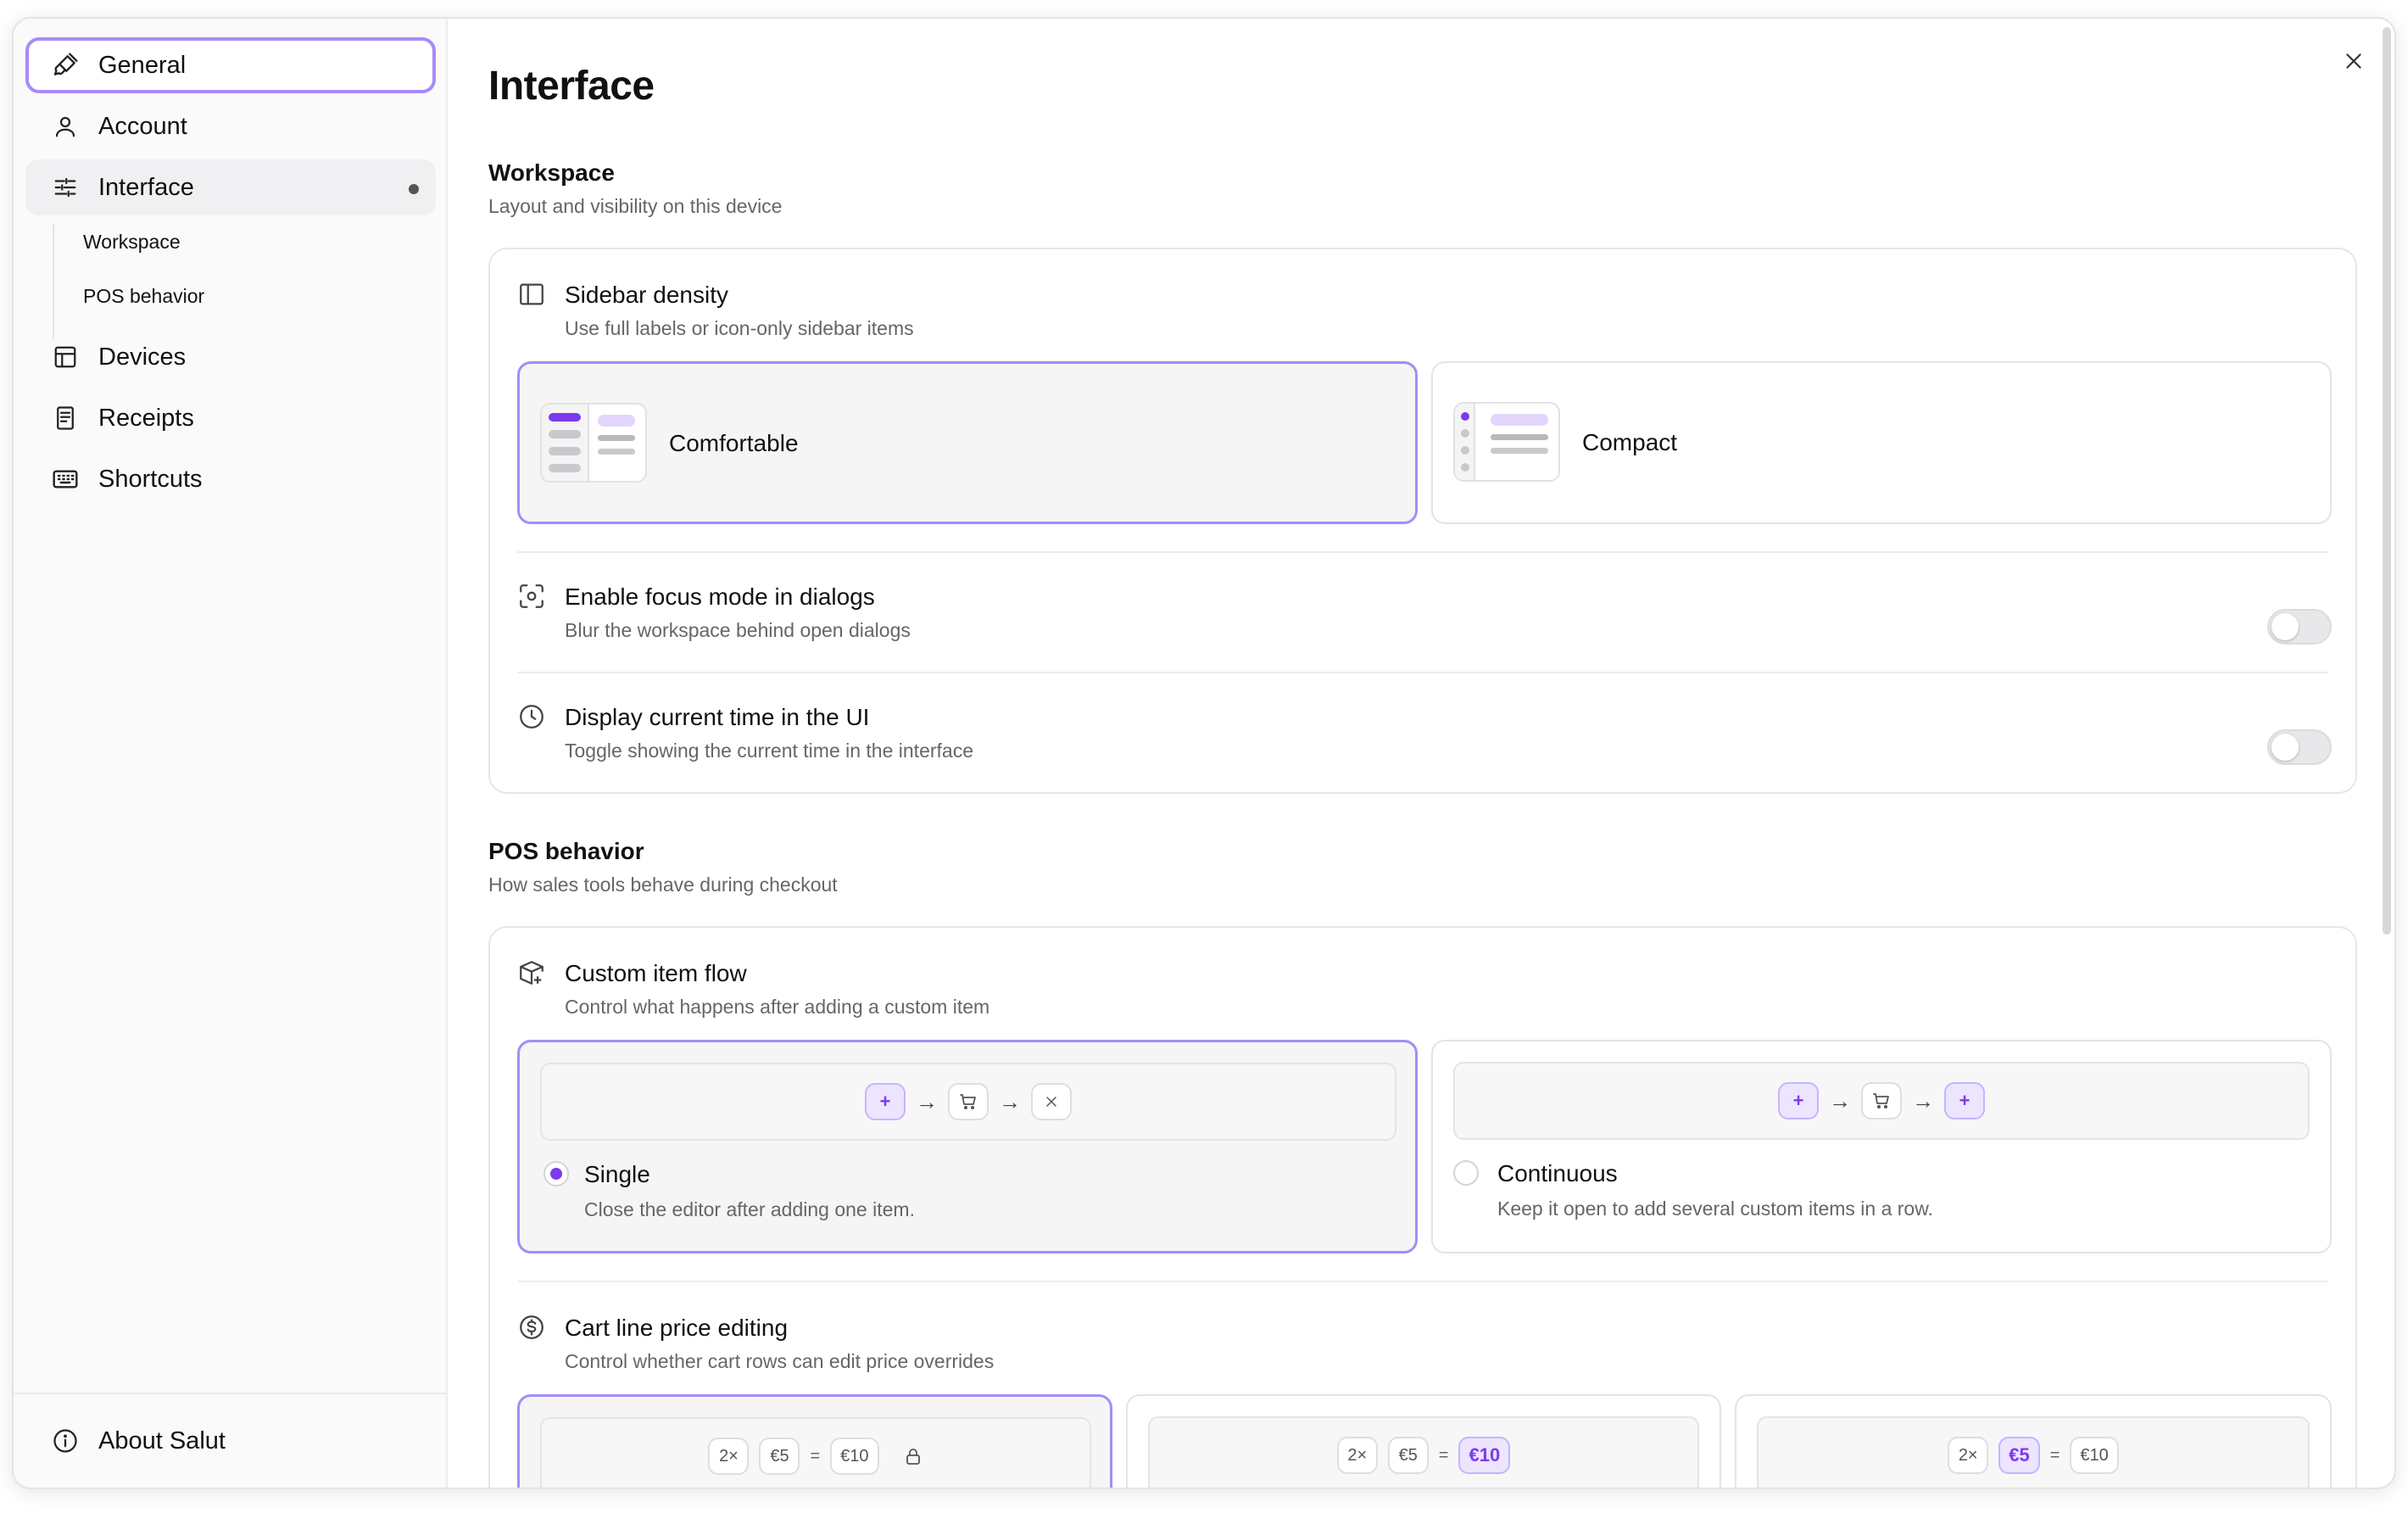 The width and height of the screenshot is (2408, 1513). What do you see at coordinates (143, 296) in the screenshot?
I see `sidebar-subitem-pos-behavior: POS behavior` at bounding box center [143, 296].